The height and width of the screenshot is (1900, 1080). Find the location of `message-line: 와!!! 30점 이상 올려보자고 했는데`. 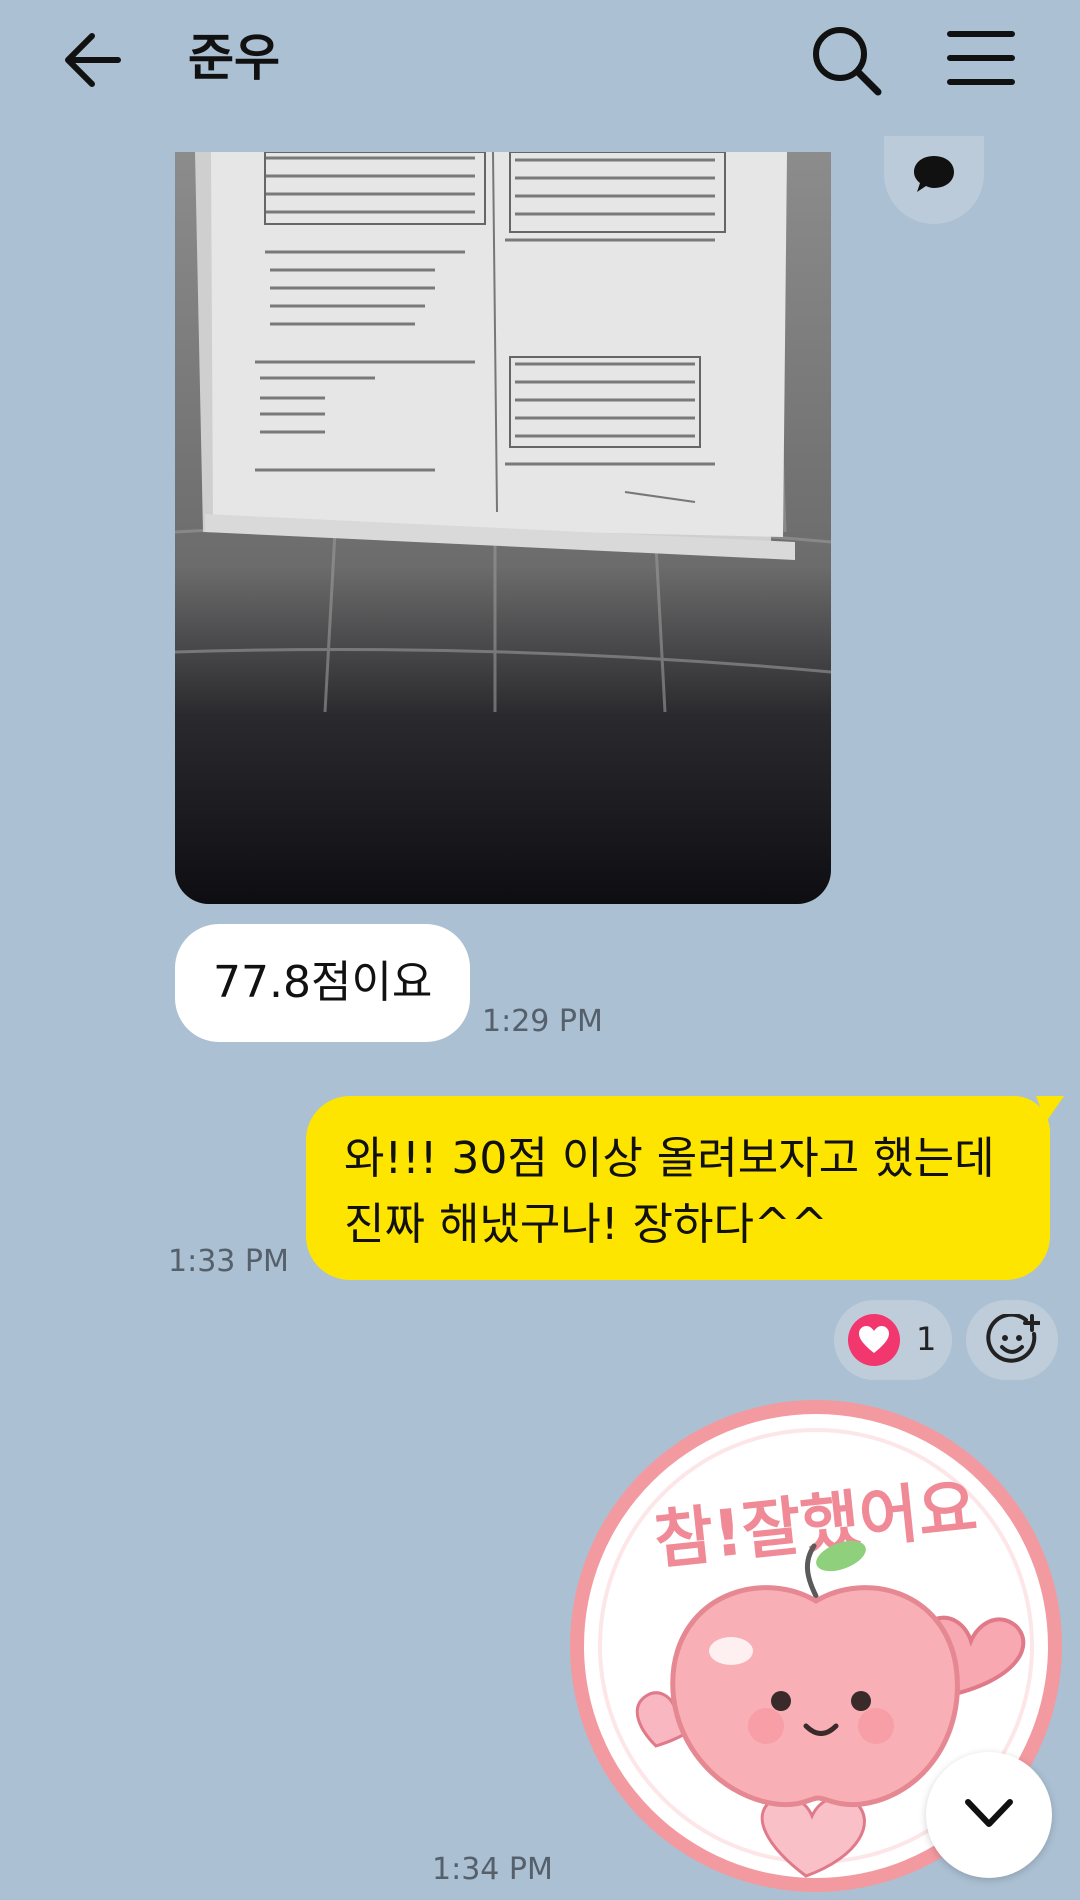

message-line: 와!!! 30점 이상 올려보자고 했는데 is located at coordinates (669, 1158).